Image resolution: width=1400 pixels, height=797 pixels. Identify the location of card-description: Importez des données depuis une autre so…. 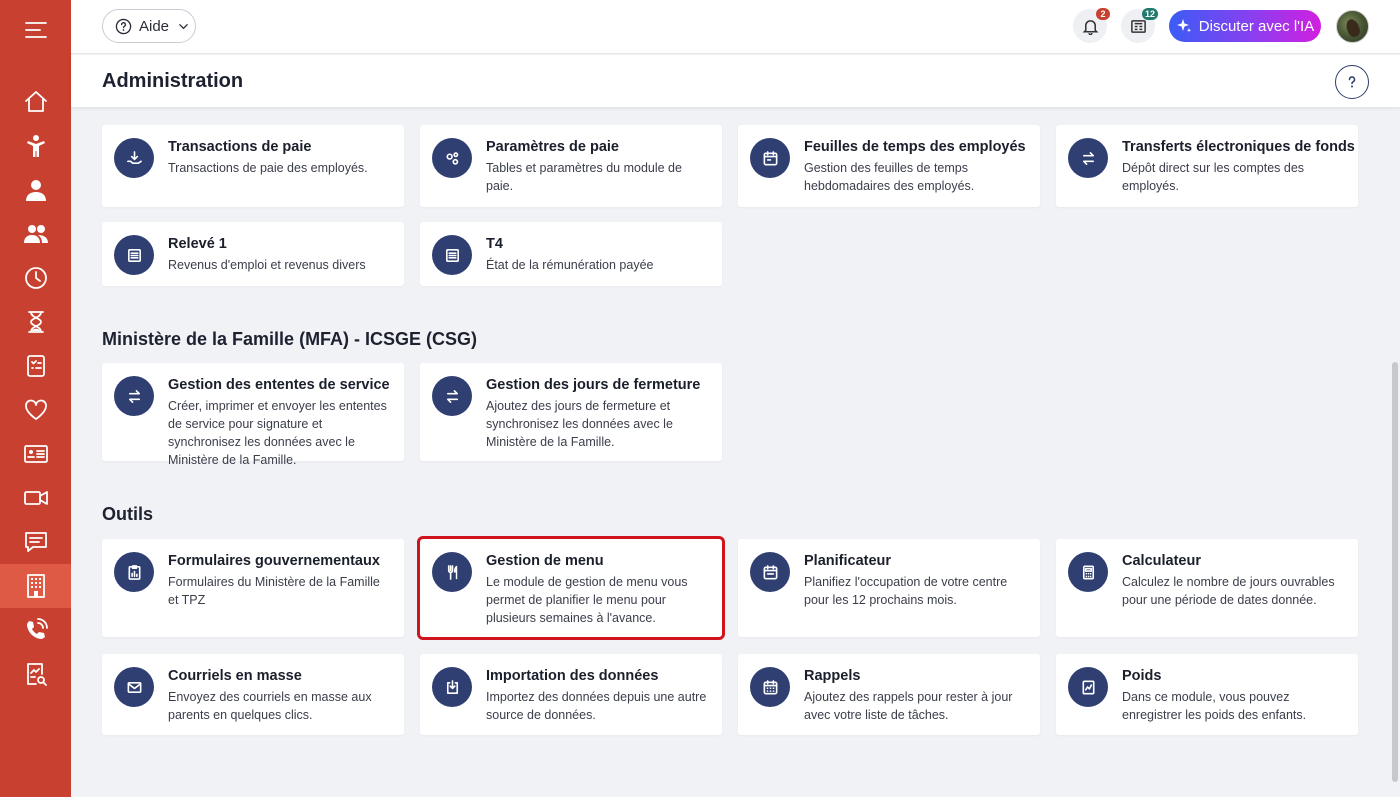
(596, 706).